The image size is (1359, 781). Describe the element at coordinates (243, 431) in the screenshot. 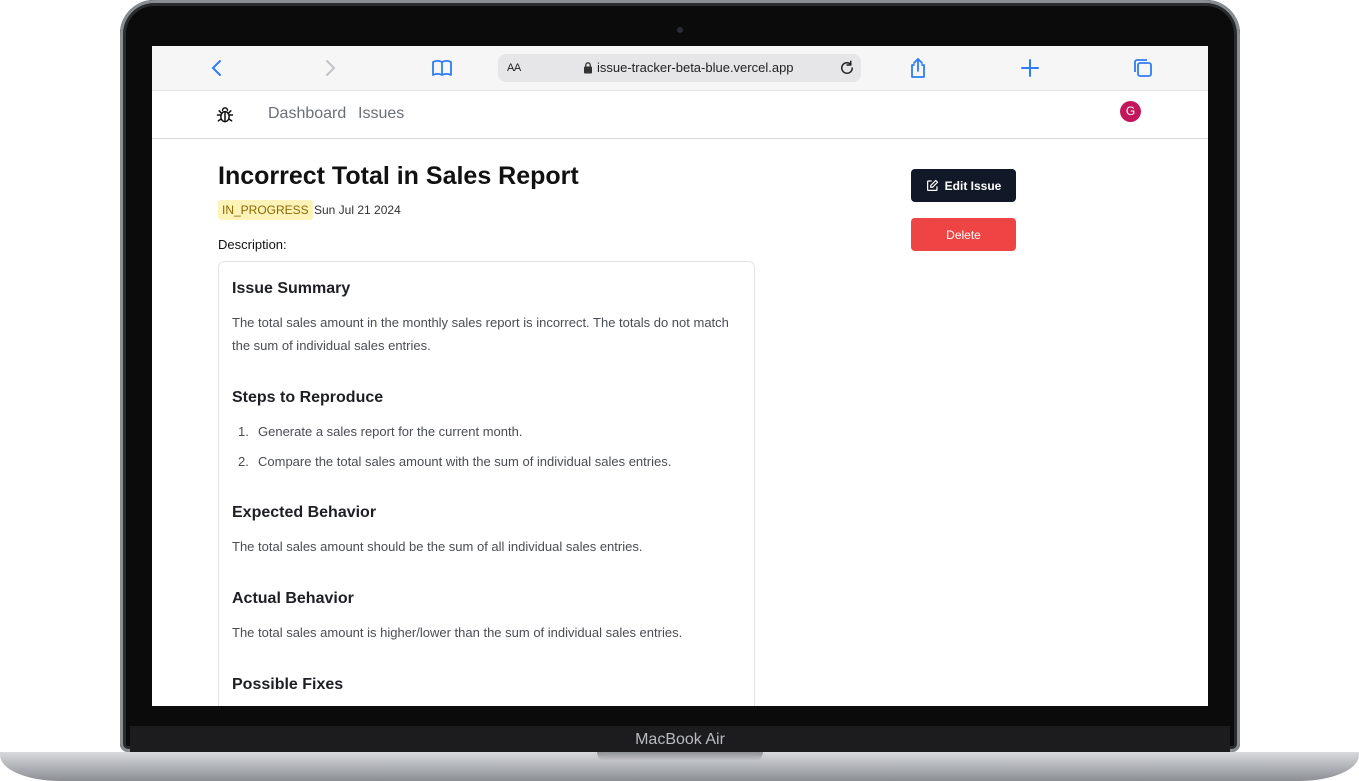

I see `list-item-number: 1.` at that location.